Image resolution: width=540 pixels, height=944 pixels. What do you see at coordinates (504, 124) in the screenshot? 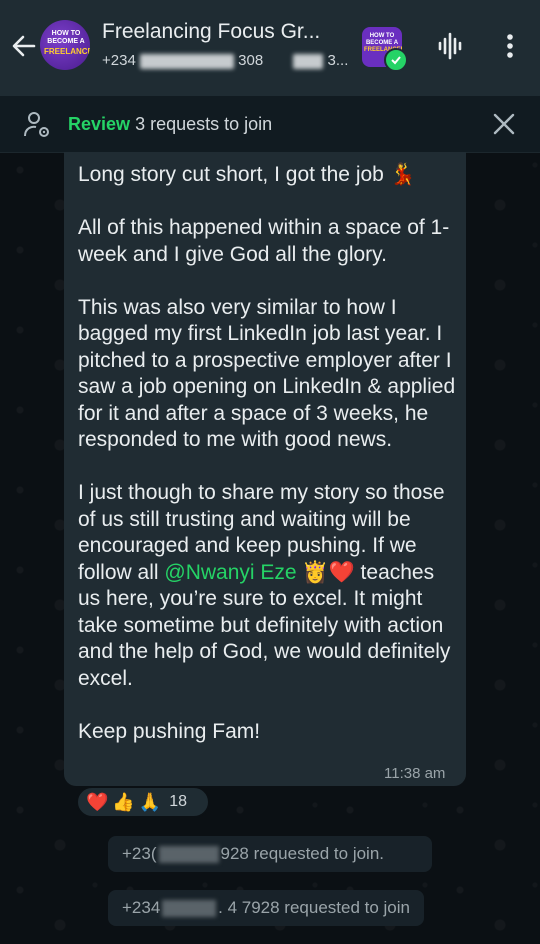
I see `close-icon` at bounding box center [504, 124].